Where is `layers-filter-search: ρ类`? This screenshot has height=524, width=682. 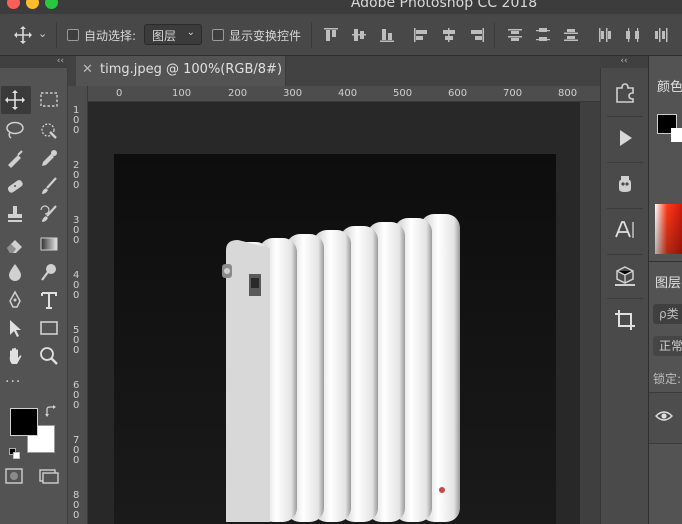 layers-filter-search: ρ类 is located at coordinates (667, 314).